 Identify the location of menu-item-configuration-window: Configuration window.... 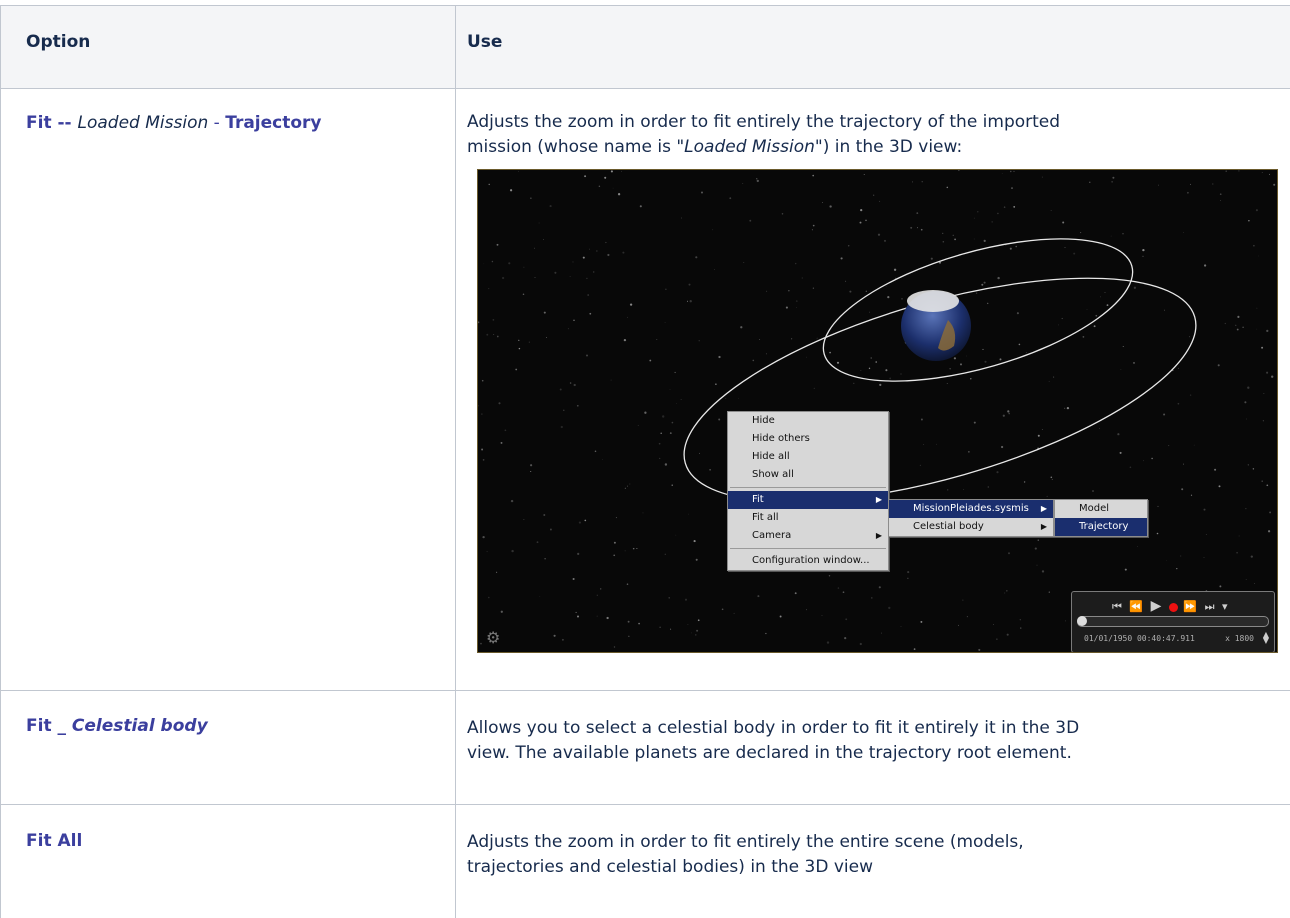
(808, 561).